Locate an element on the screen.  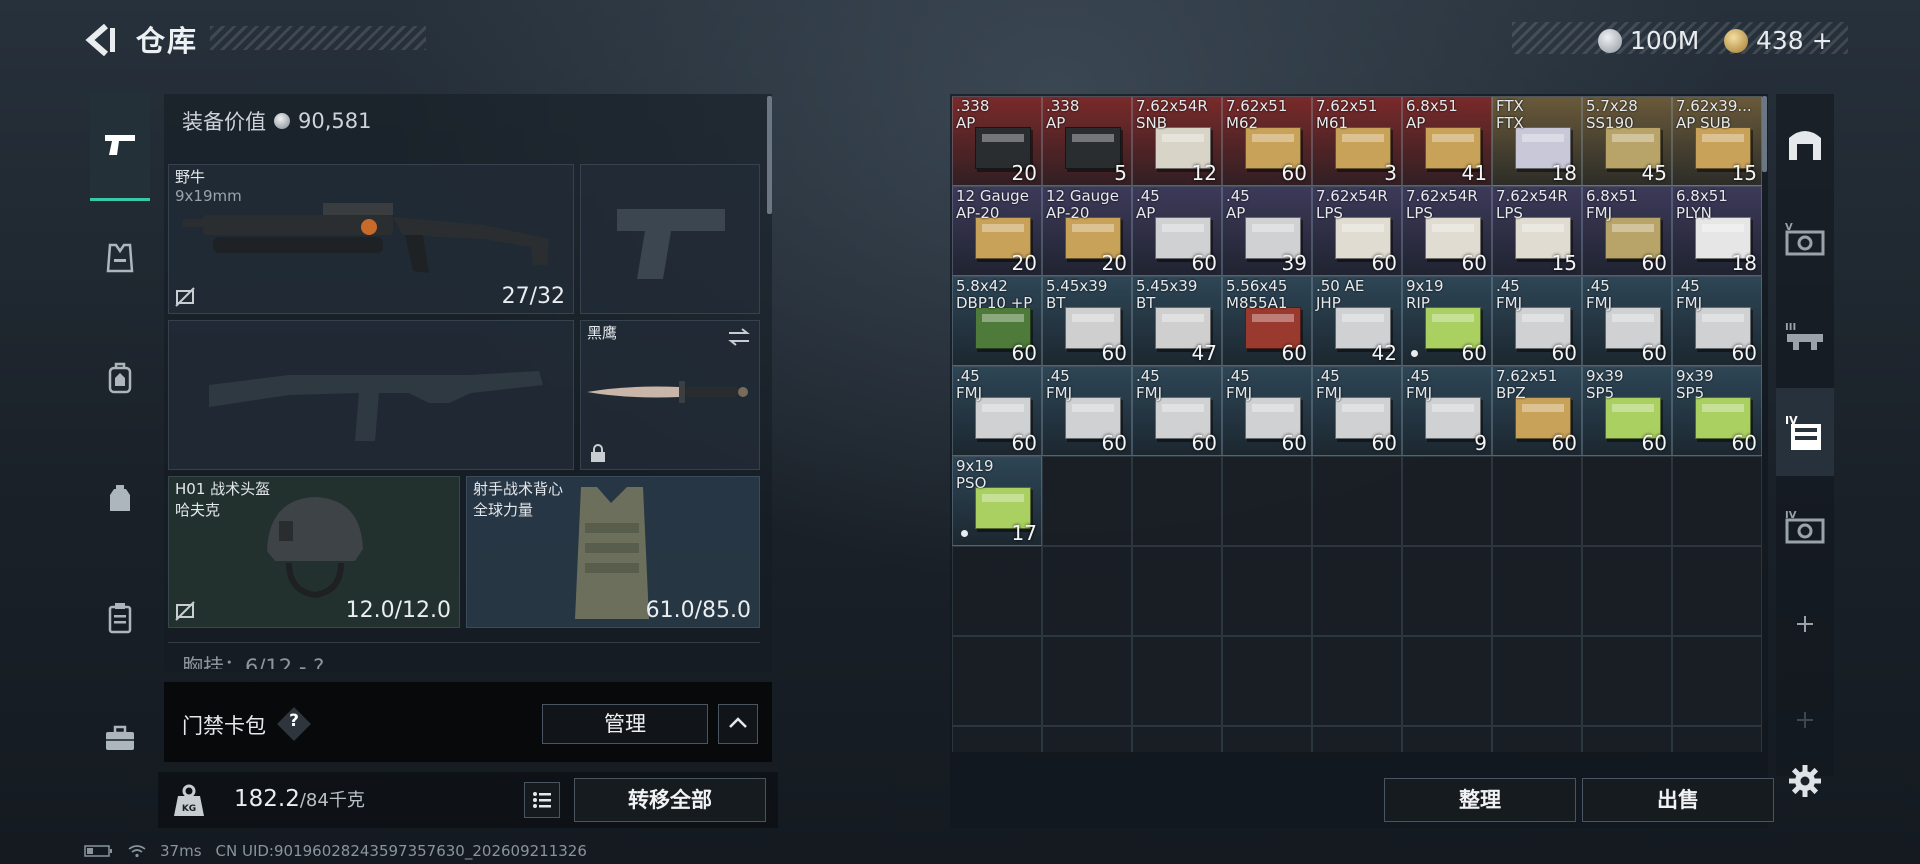
inventory-item: 7.62x51 M62 60 is located at coordinates (1267, 141).